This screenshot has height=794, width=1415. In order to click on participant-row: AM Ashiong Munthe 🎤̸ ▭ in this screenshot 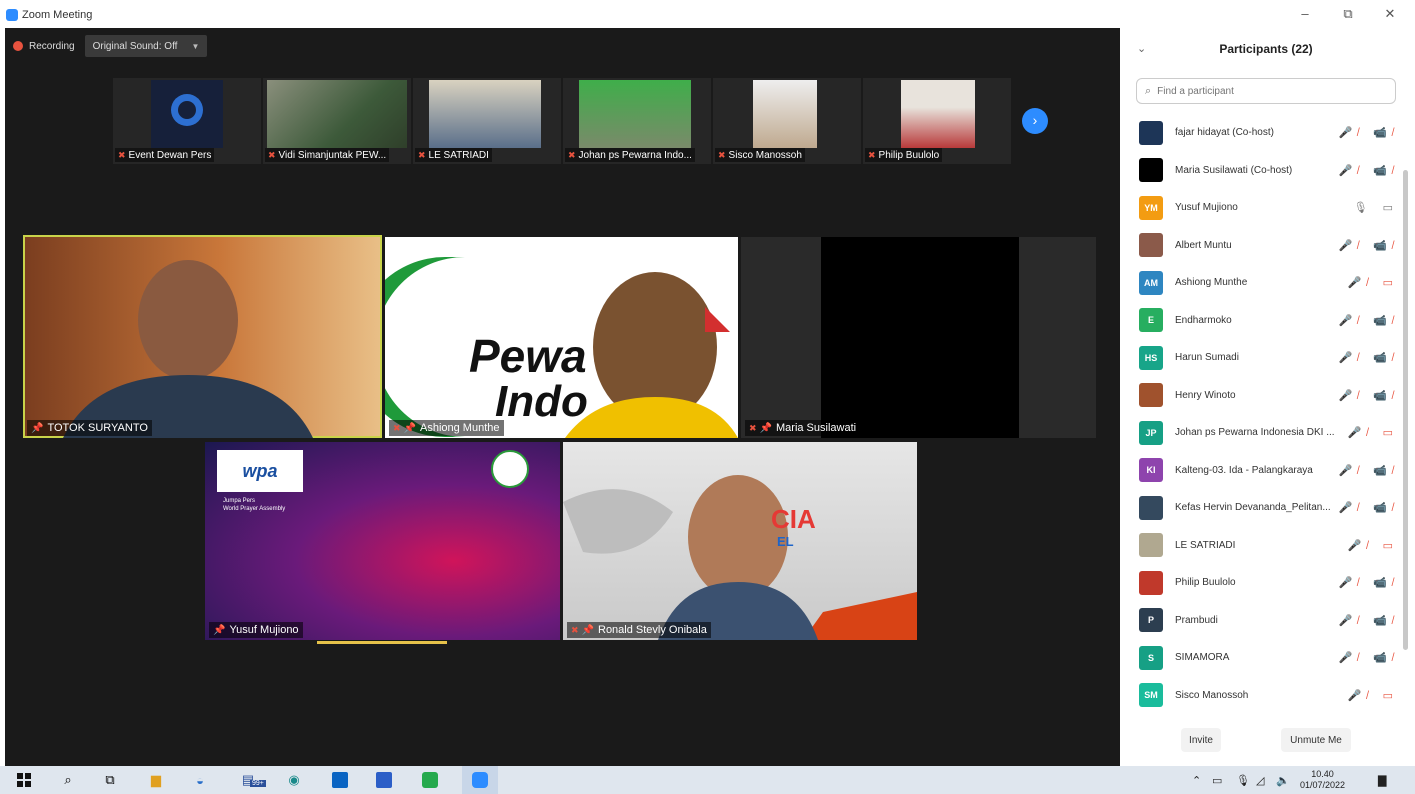, I will do `click(1270, 283)`.